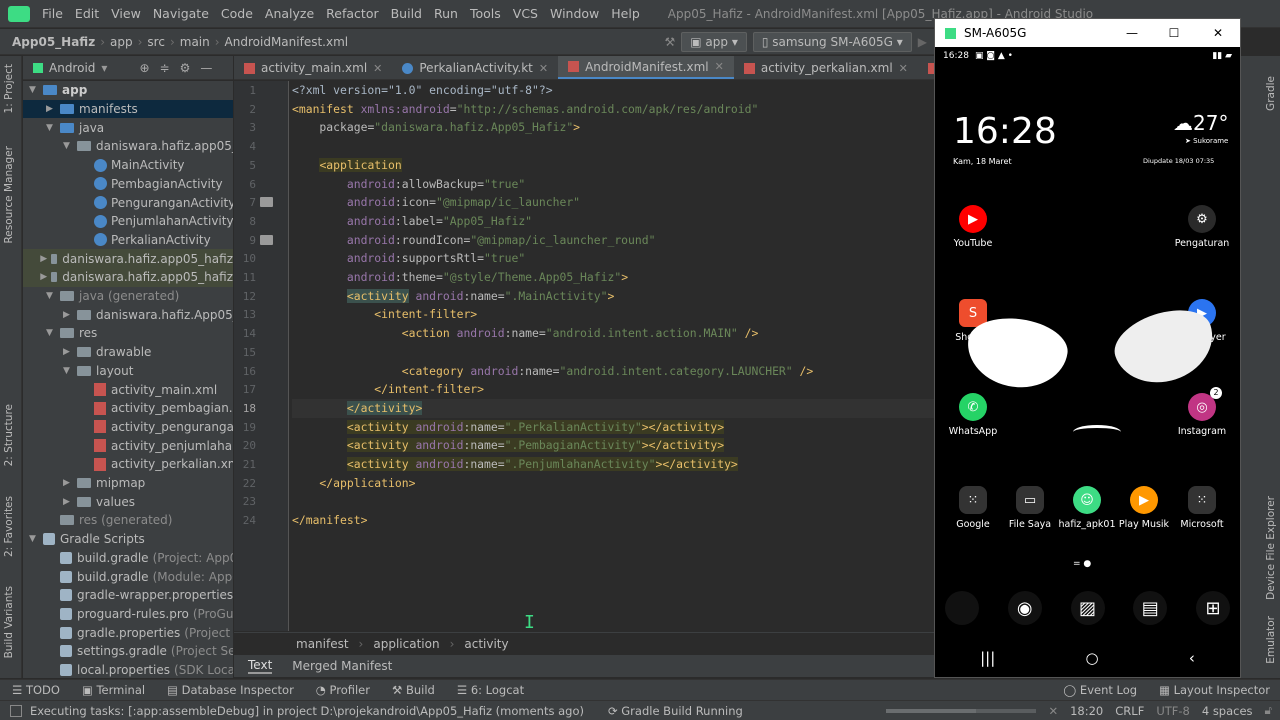 The width and height of the screenshot is (1280, 720). Describe the element at coordinates (675, 711) in the screenshot. I see `build-task-label: ⟳ Gradle Build Running` at that location.